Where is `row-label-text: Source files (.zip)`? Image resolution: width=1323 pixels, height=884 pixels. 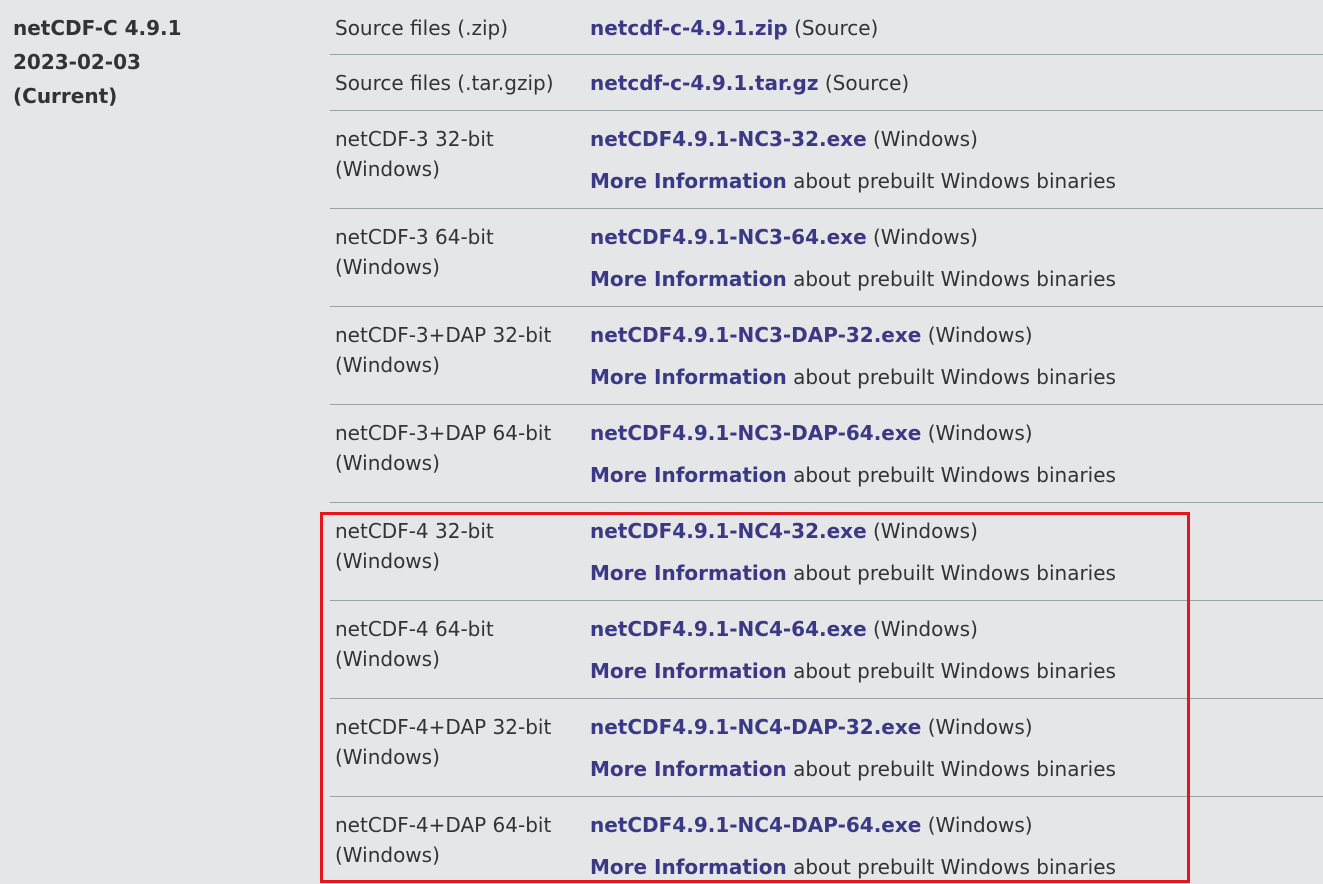
row-label-text: Source files (.zip) is located at coordinates (421, 28).